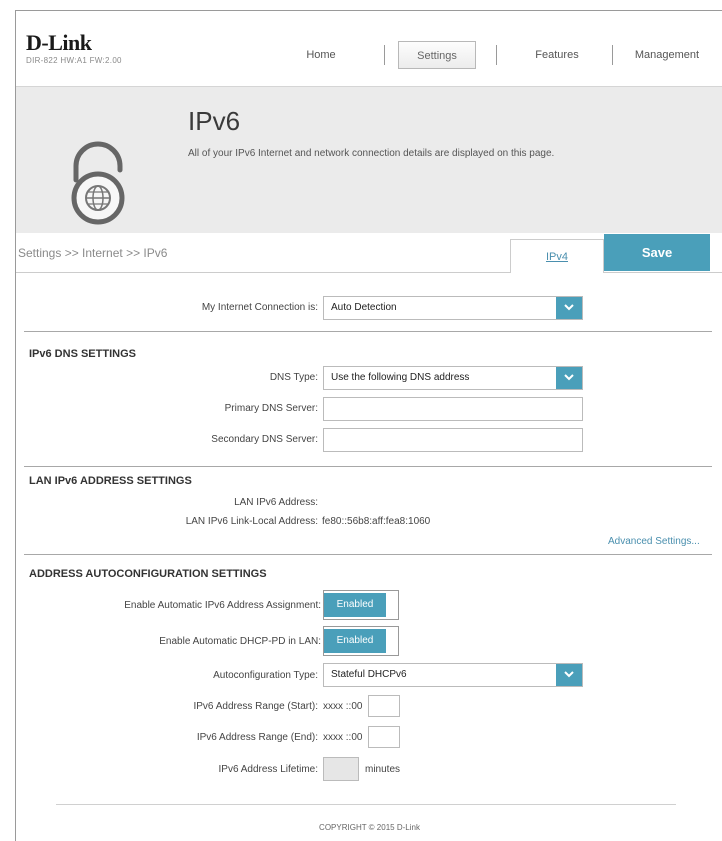 This screenshot has height=841, width=722. I want to click on lifetime-unit: minutes, so click(383, 769).